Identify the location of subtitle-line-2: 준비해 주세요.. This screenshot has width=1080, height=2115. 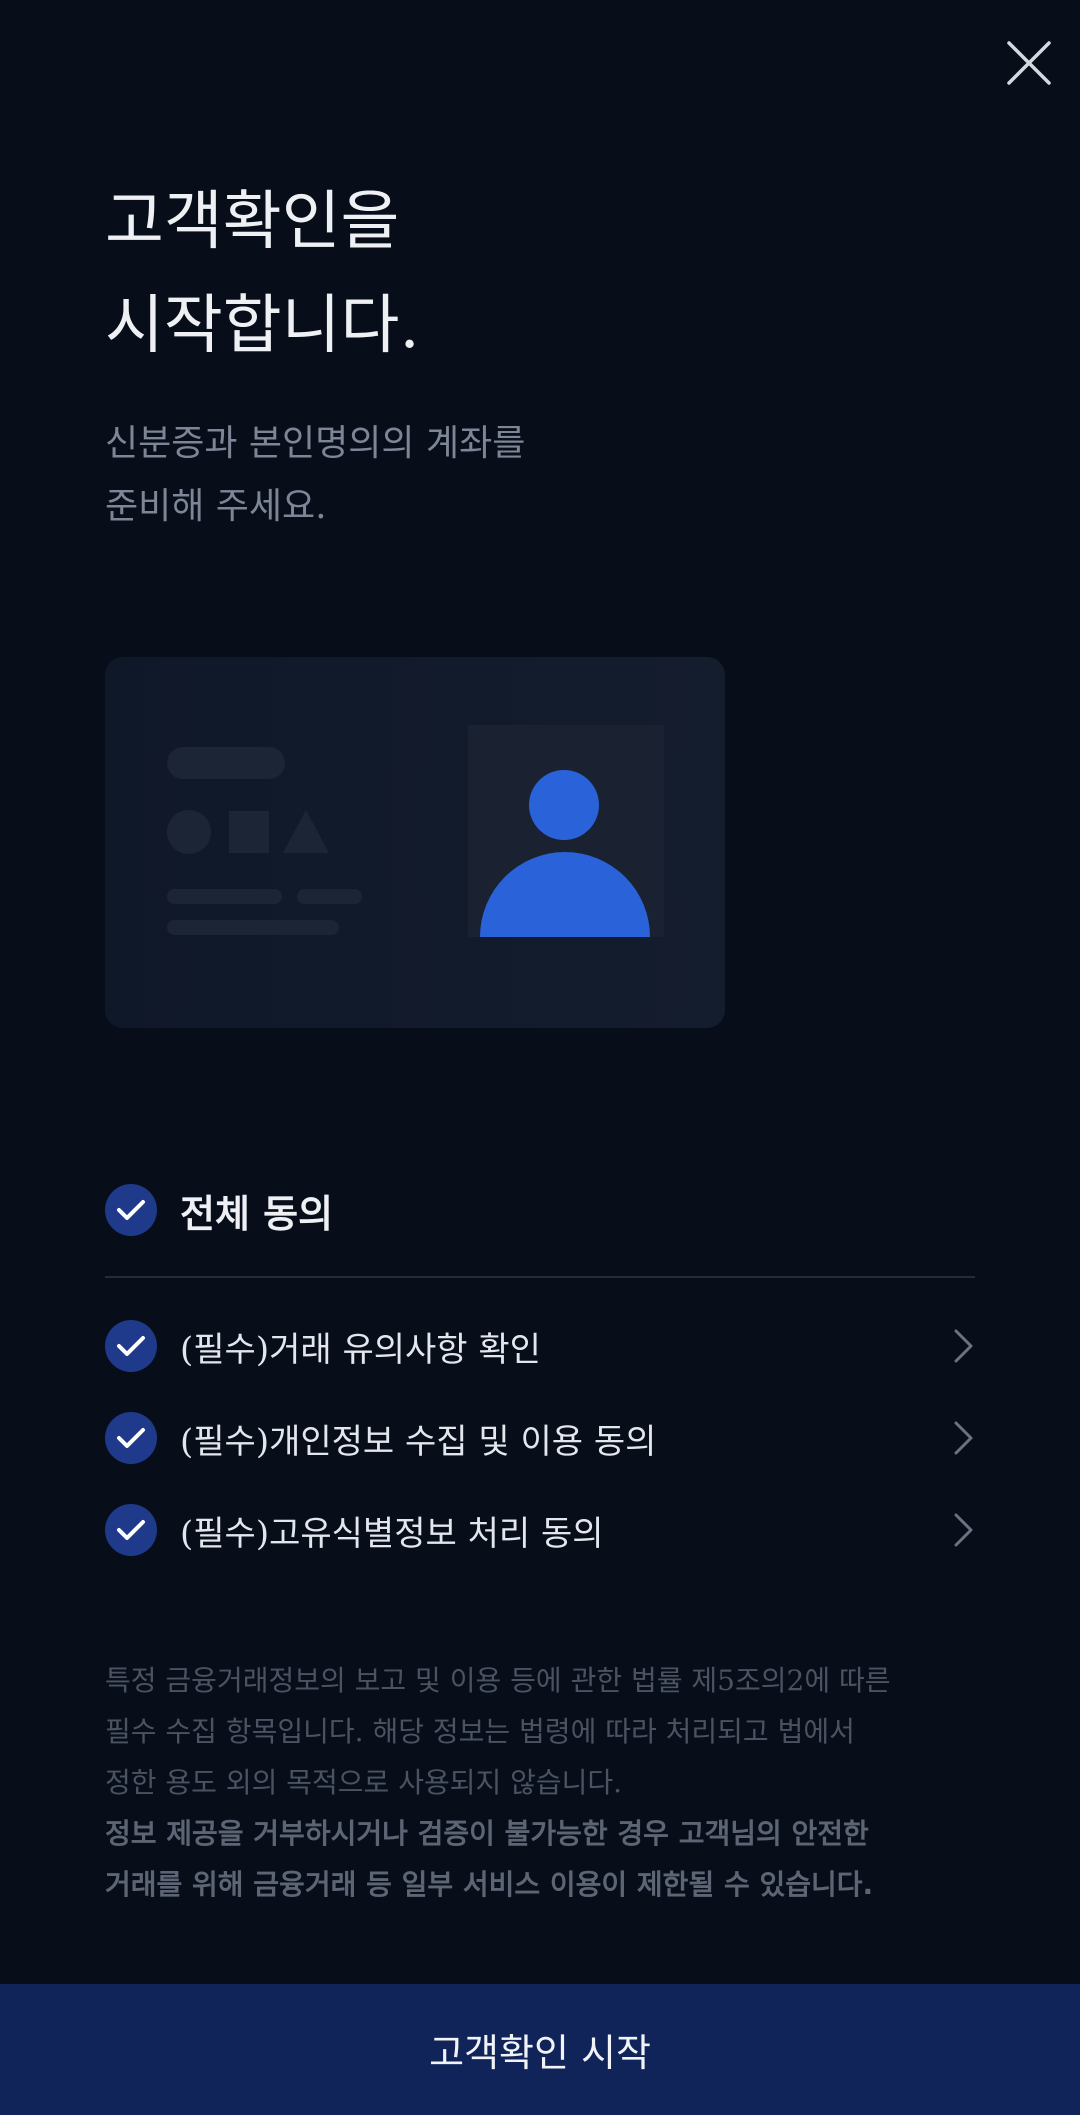
(216, 506).